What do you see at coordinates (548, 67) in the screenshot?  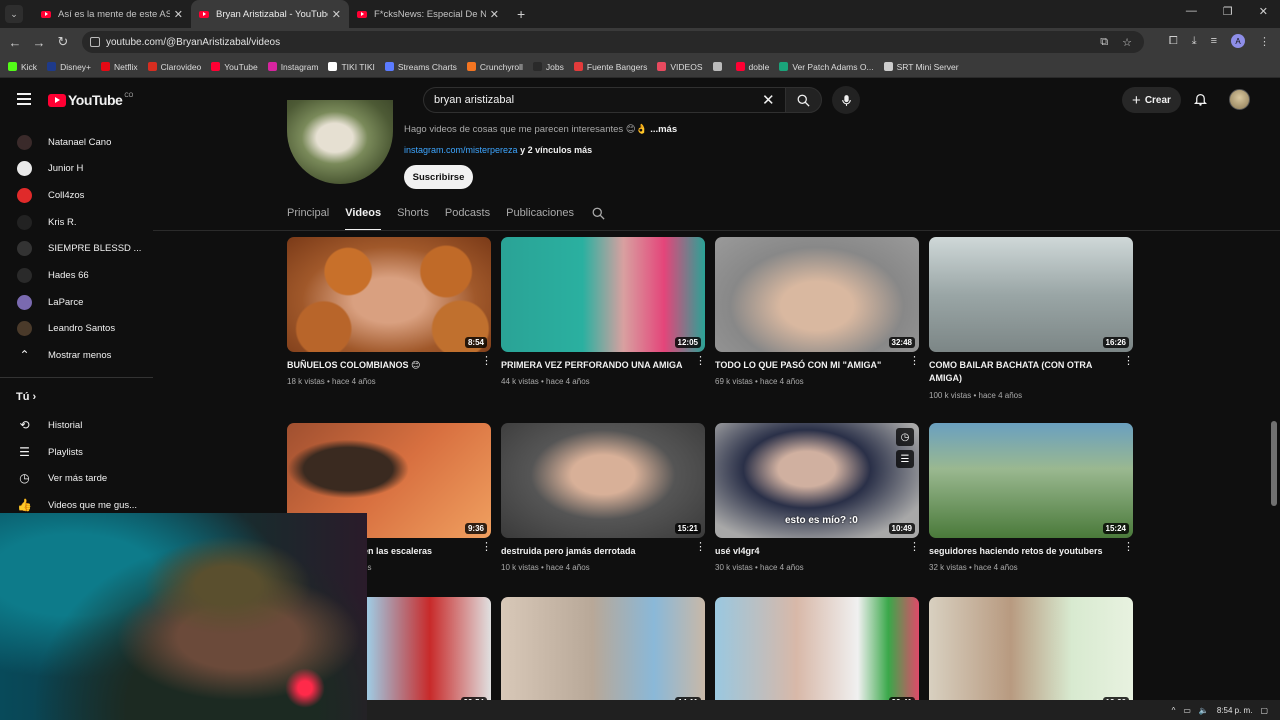 I see `bookmark-item: Jobs` at bounding box center [548, 67].